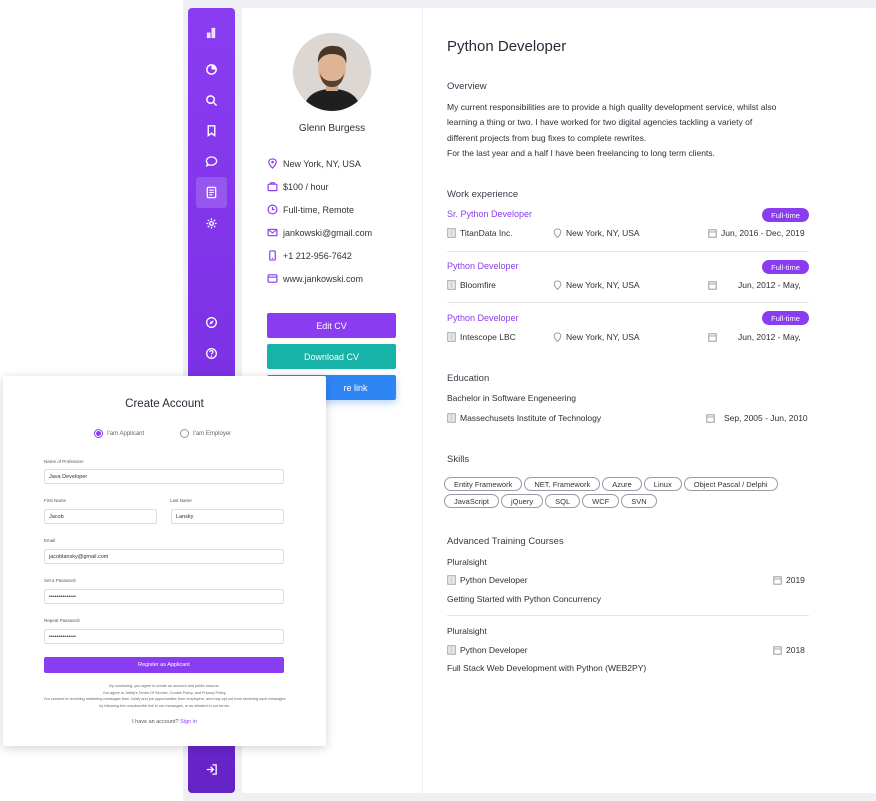 Image resolution: width=876 pixels, height=801 pixels. I want to click on briefcase-icon, so click(272, 187).